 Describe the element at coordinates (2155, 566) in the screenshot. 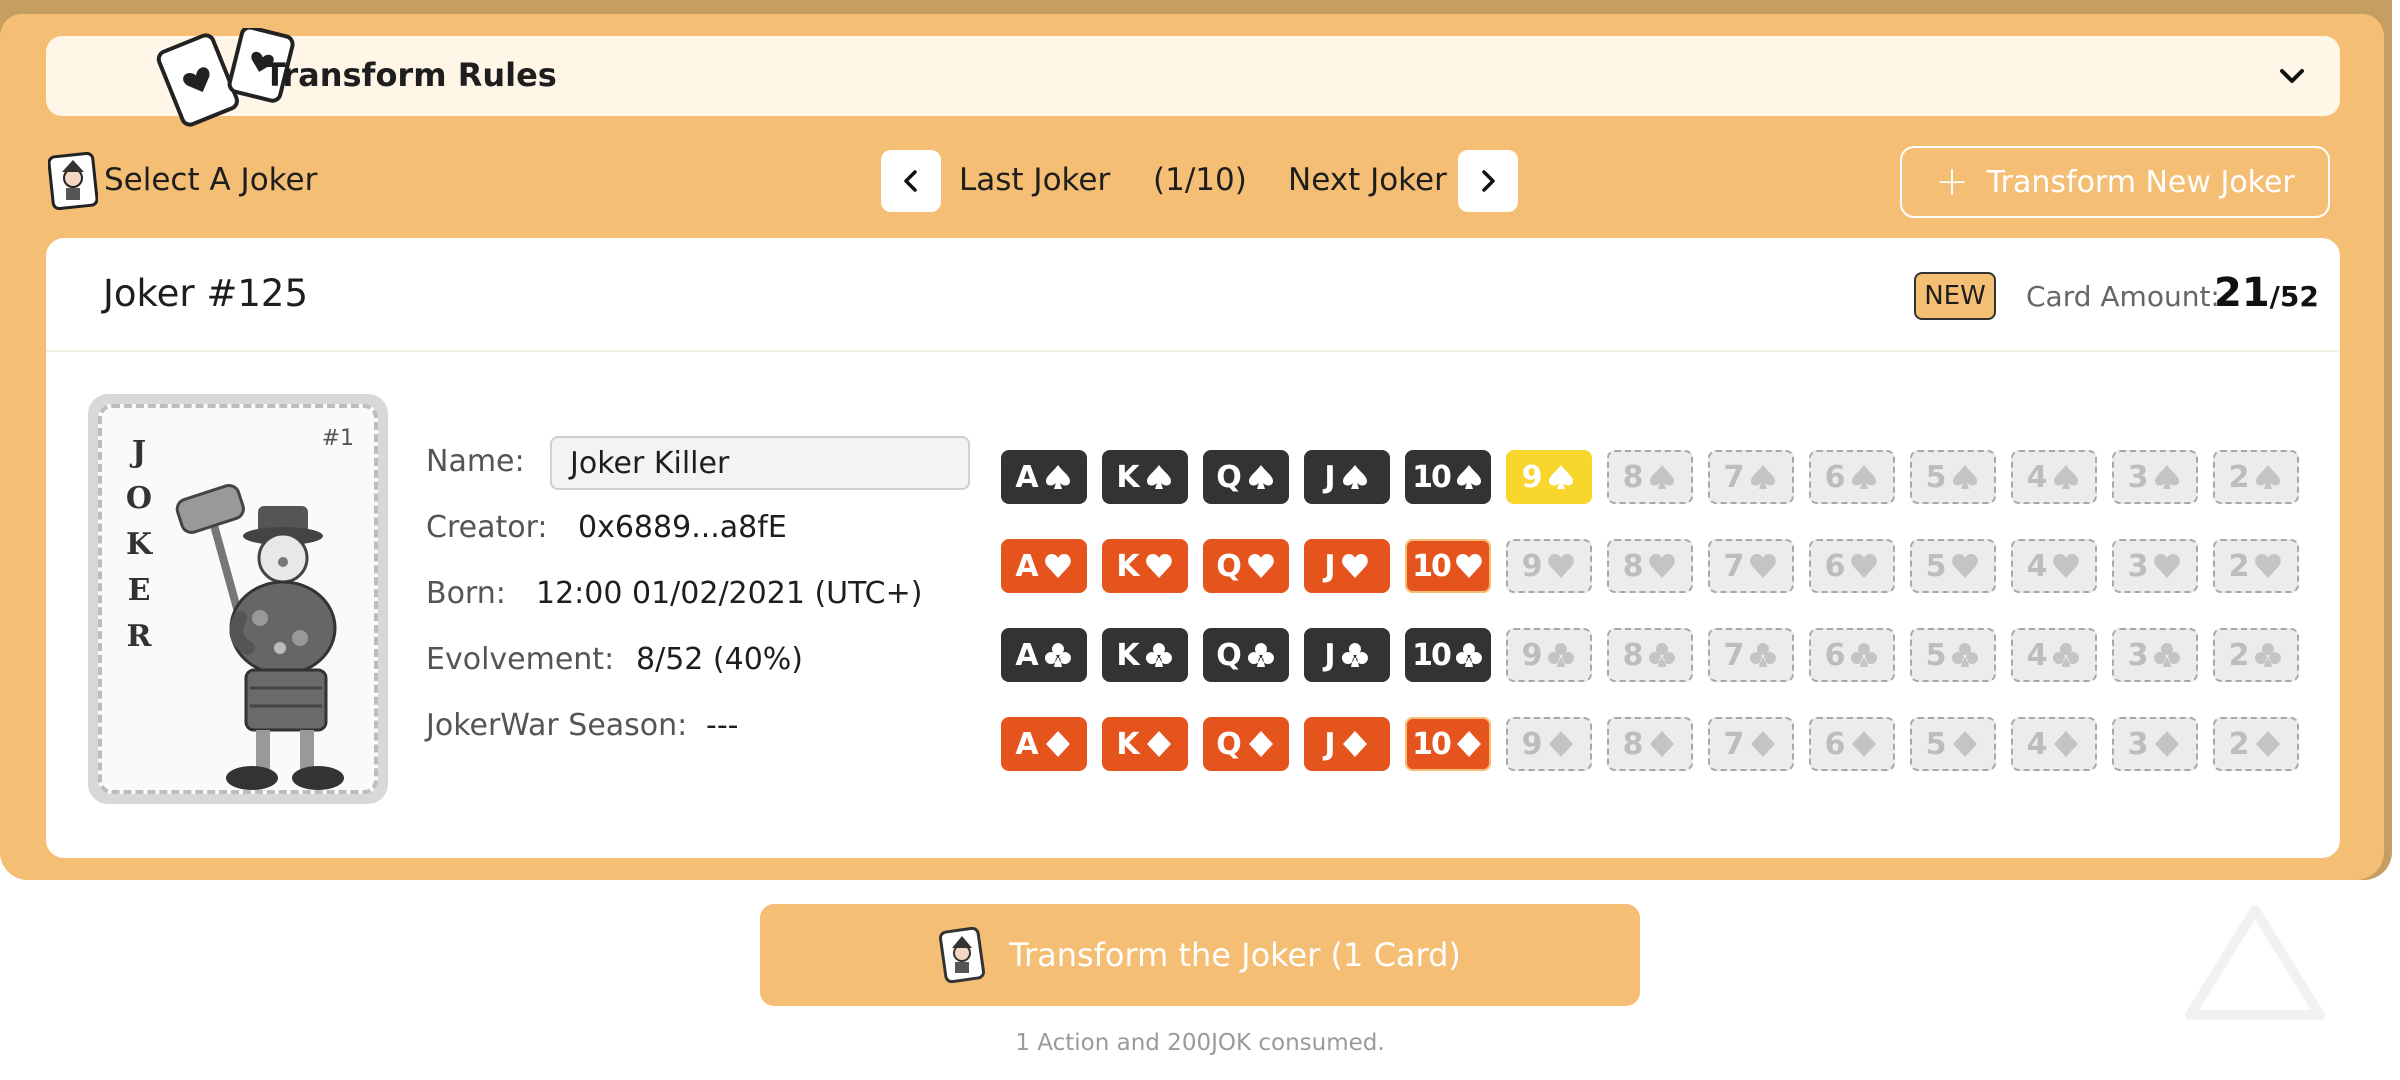

I see `card-3-heart: 3` at that location.